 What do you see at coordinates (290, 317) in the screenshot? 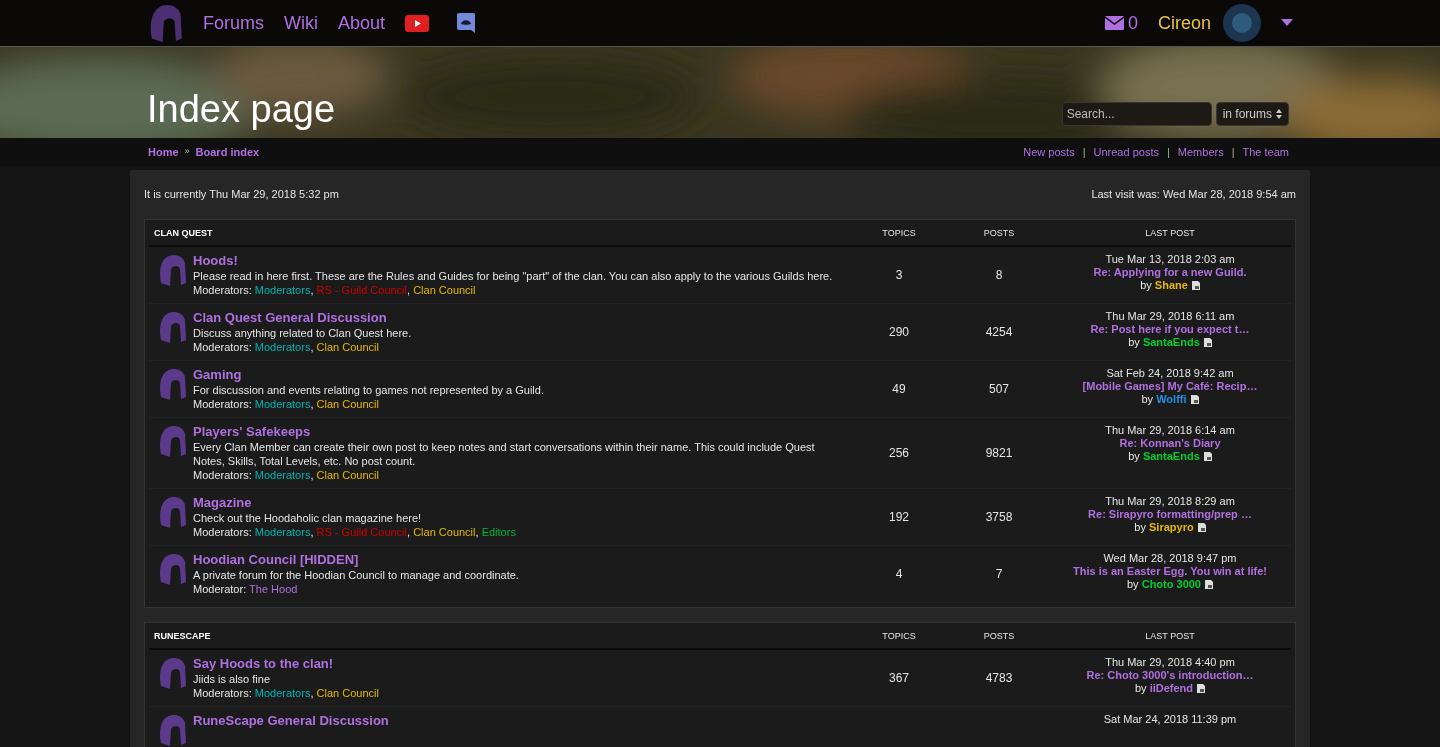
I see `forum-title: Clan Quest General Discussion` at bounding box center [290, 317].